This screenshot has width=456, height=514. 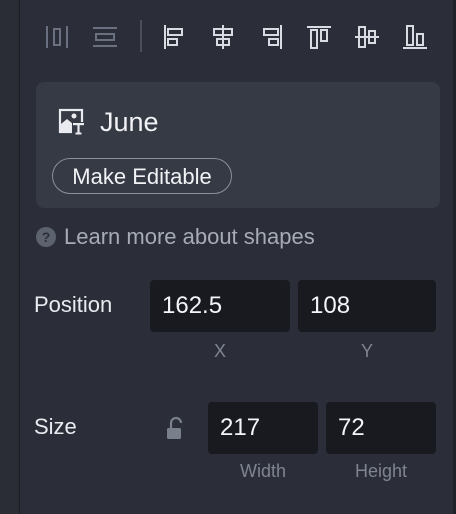 I want to click on position-x-caption: X, so click(x=219, y=351).